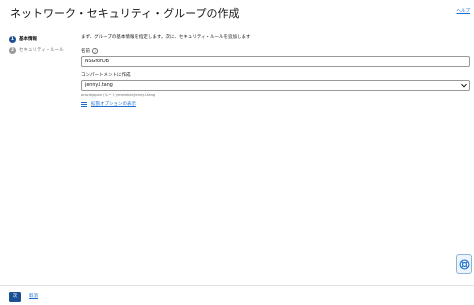 Image resolution: width=474 pixels, height=305 pixels. I want to click on name-label: 名前, so click(85, 51).